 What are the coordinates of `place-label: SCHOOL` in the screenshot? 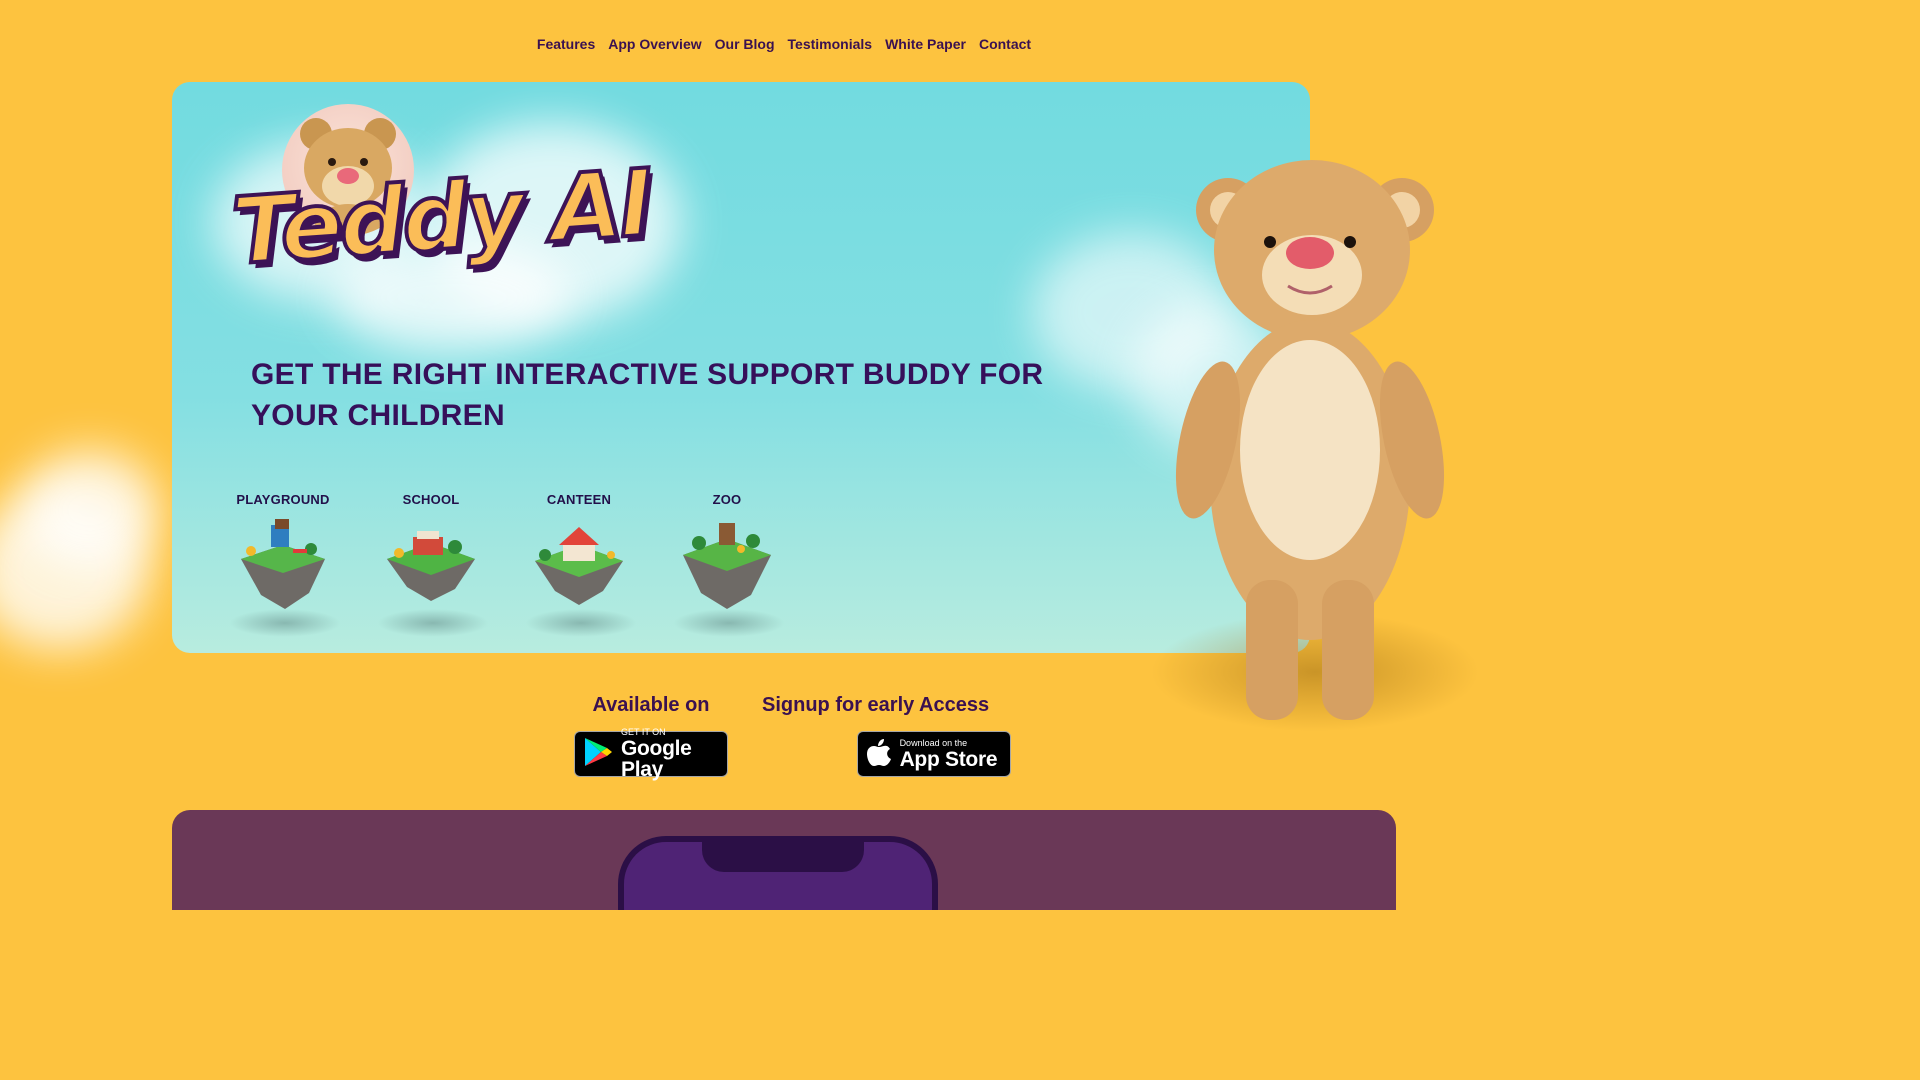 It's located at (431, 499).